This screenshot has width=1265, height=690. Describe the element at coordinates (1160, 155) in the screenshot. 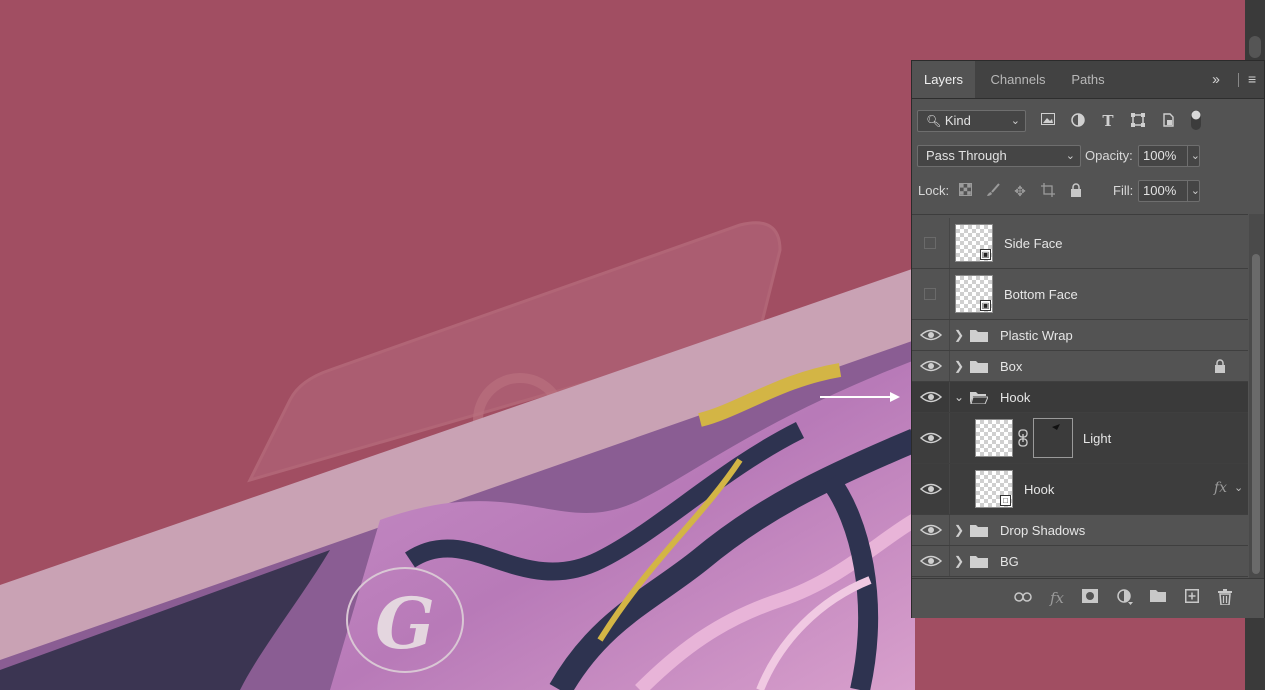

I see `opacity-value: 100%` at that location.